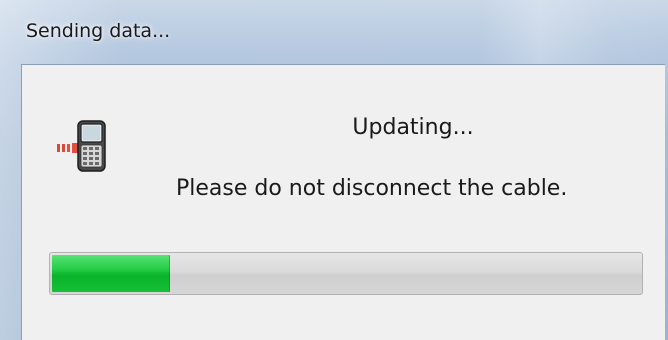  What do you see at coordinates (346, 273) in the screenshot?
I see `progress-bar` at bounding box center [346, 273].